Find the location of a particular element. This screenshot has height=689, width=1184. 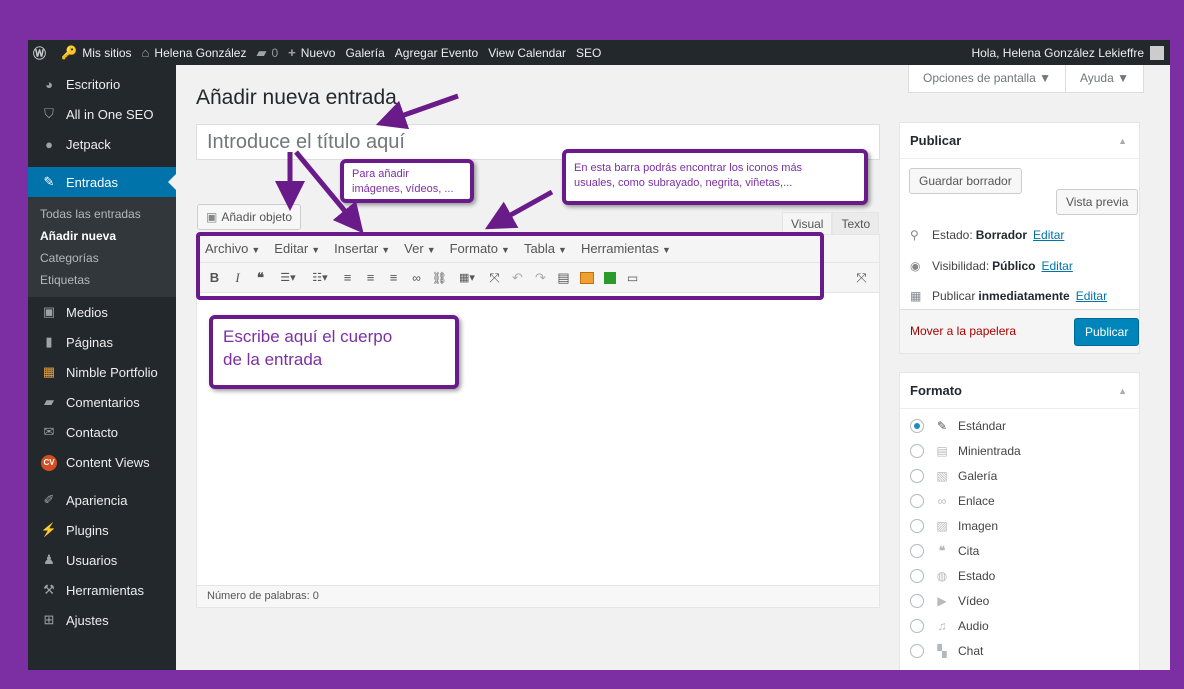

pin-icon: ⚲ is located at coordinates (914, 235).